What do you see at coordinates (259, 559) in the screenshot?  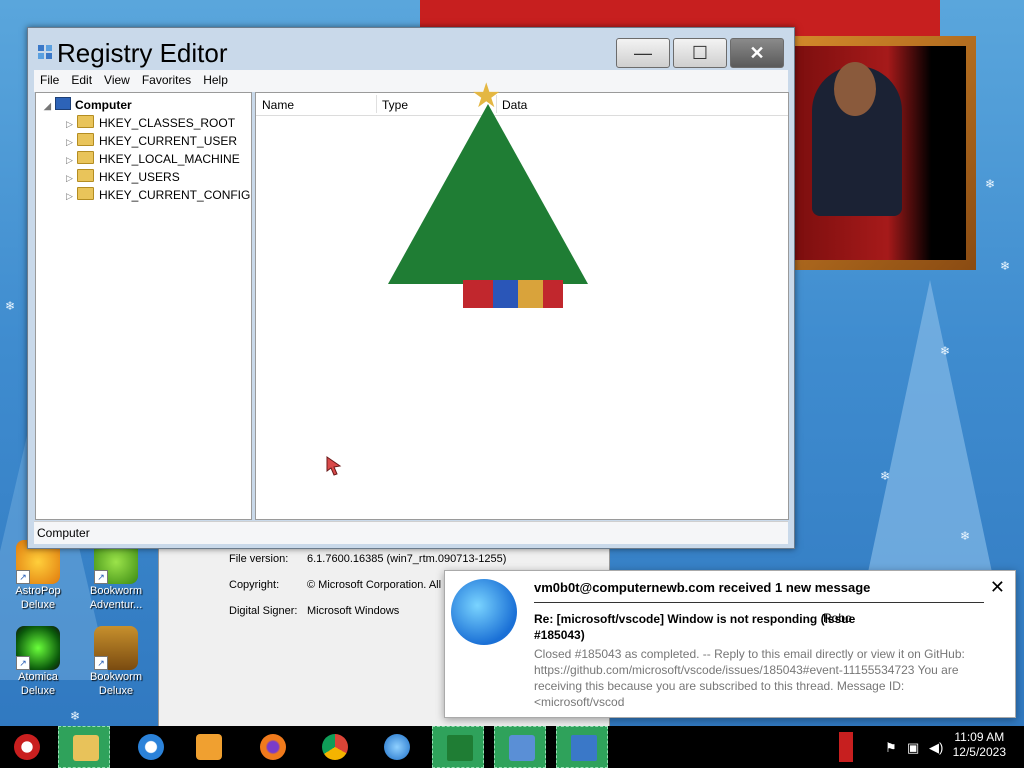 I see `file-version-label: File version:` at bounding box center [259, 559].